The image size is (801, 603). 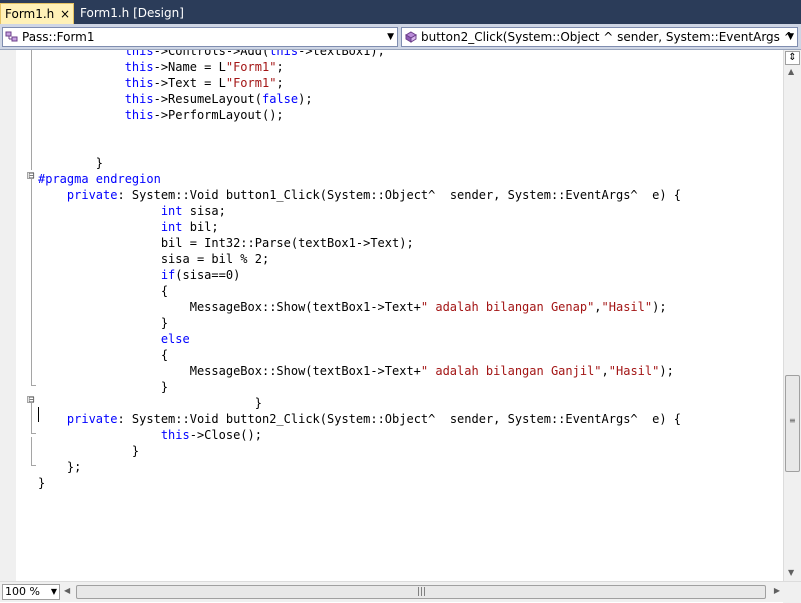 What do you see at coordinates (341, 54) in the screenshot?
I see `code-token: ->textBox1);` at bounding box center [341, 54].